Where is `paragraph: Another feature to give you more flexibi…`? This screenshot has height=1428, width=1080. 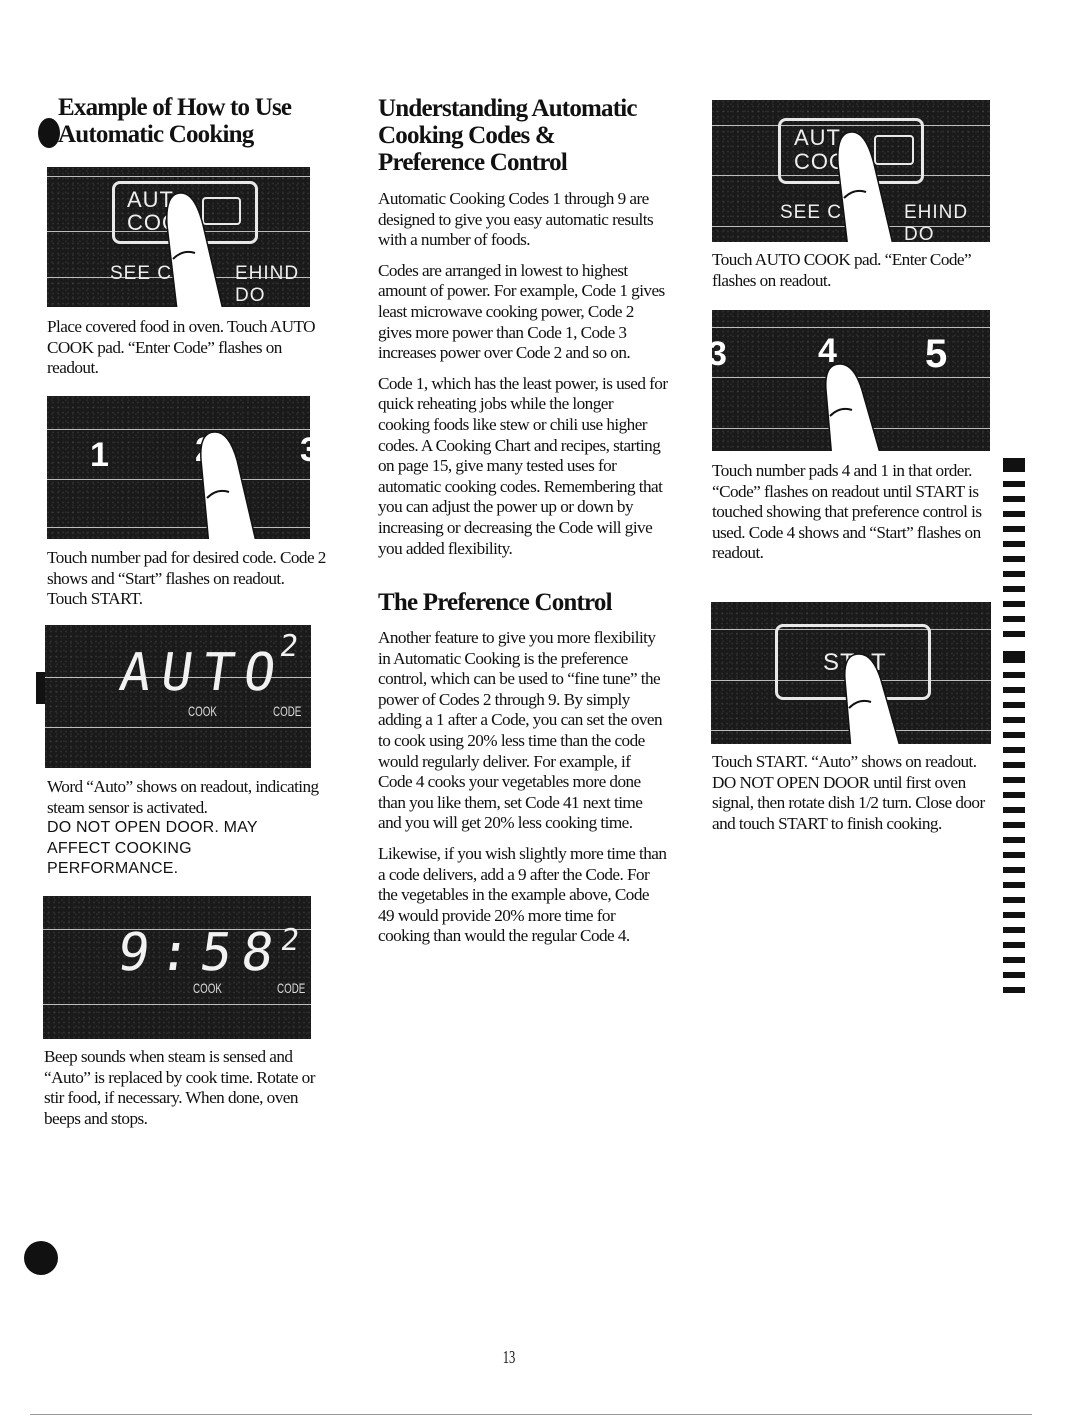
paragraph: Another feature to give you more flexibi… is located at coordinates (520, 730).